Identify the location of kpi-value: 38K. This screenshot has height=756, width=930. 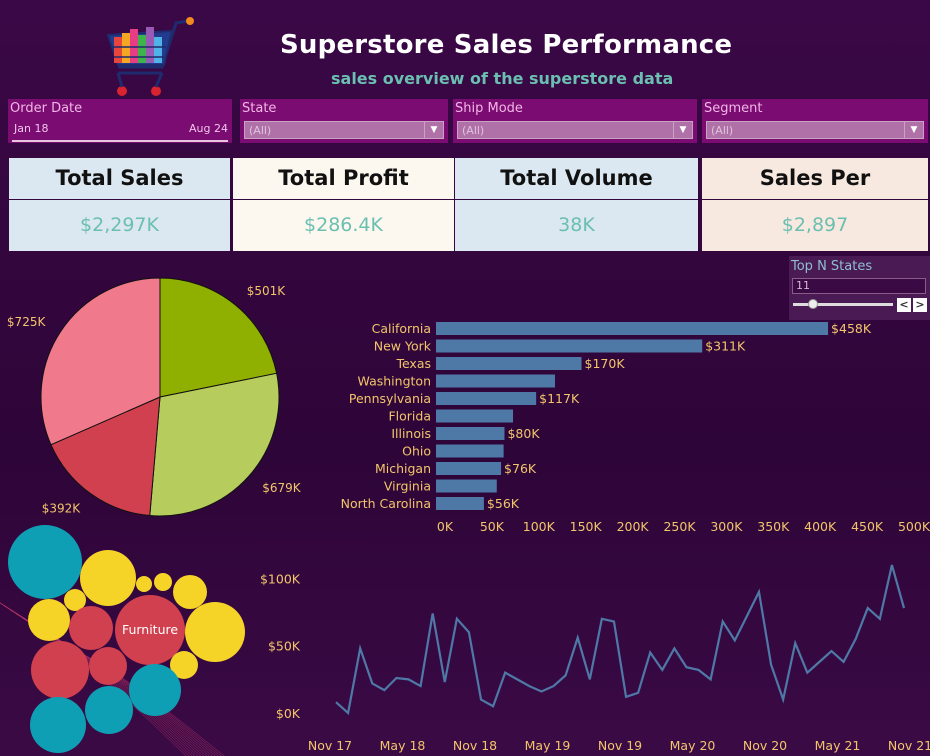
(576, 225).